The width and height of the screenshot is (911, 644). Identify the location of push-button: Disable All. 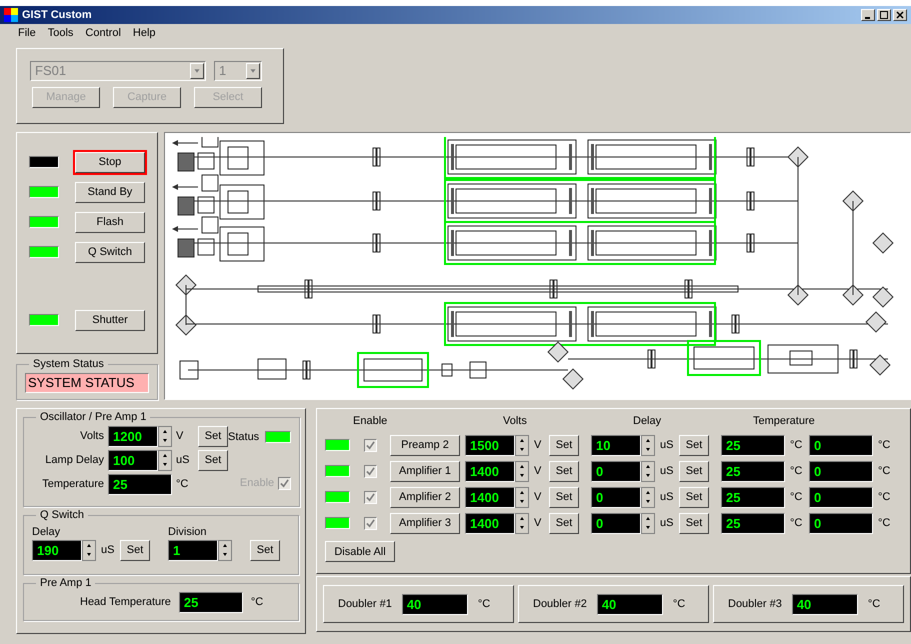
(360, 551).